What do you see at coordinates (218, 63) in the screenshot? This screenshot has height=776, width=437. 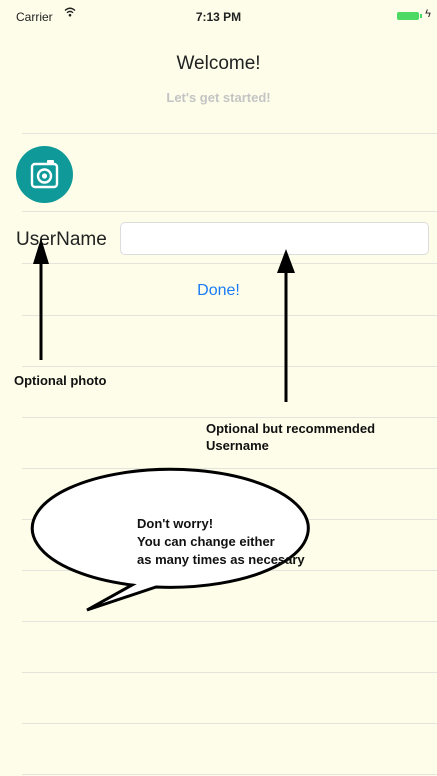 I see `page-title: Welcome!` at bounding box center [218, 63].